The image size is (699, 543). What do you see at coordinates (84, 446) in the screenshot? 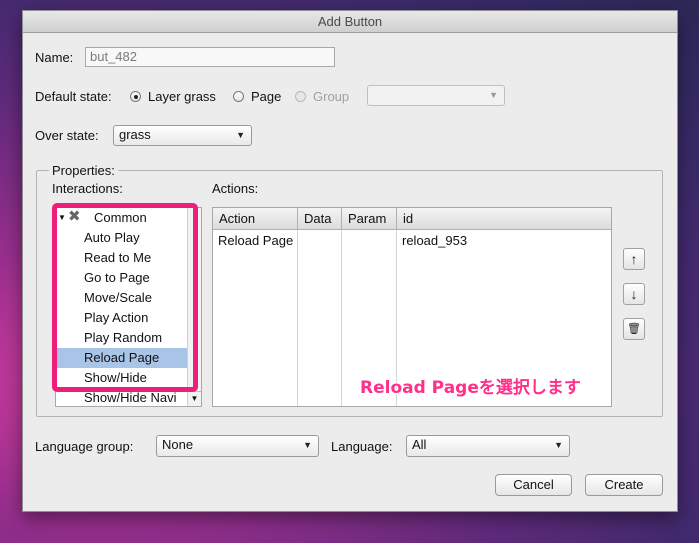
I see `language-group-label: Language group:` at bounding box center [84, 446].